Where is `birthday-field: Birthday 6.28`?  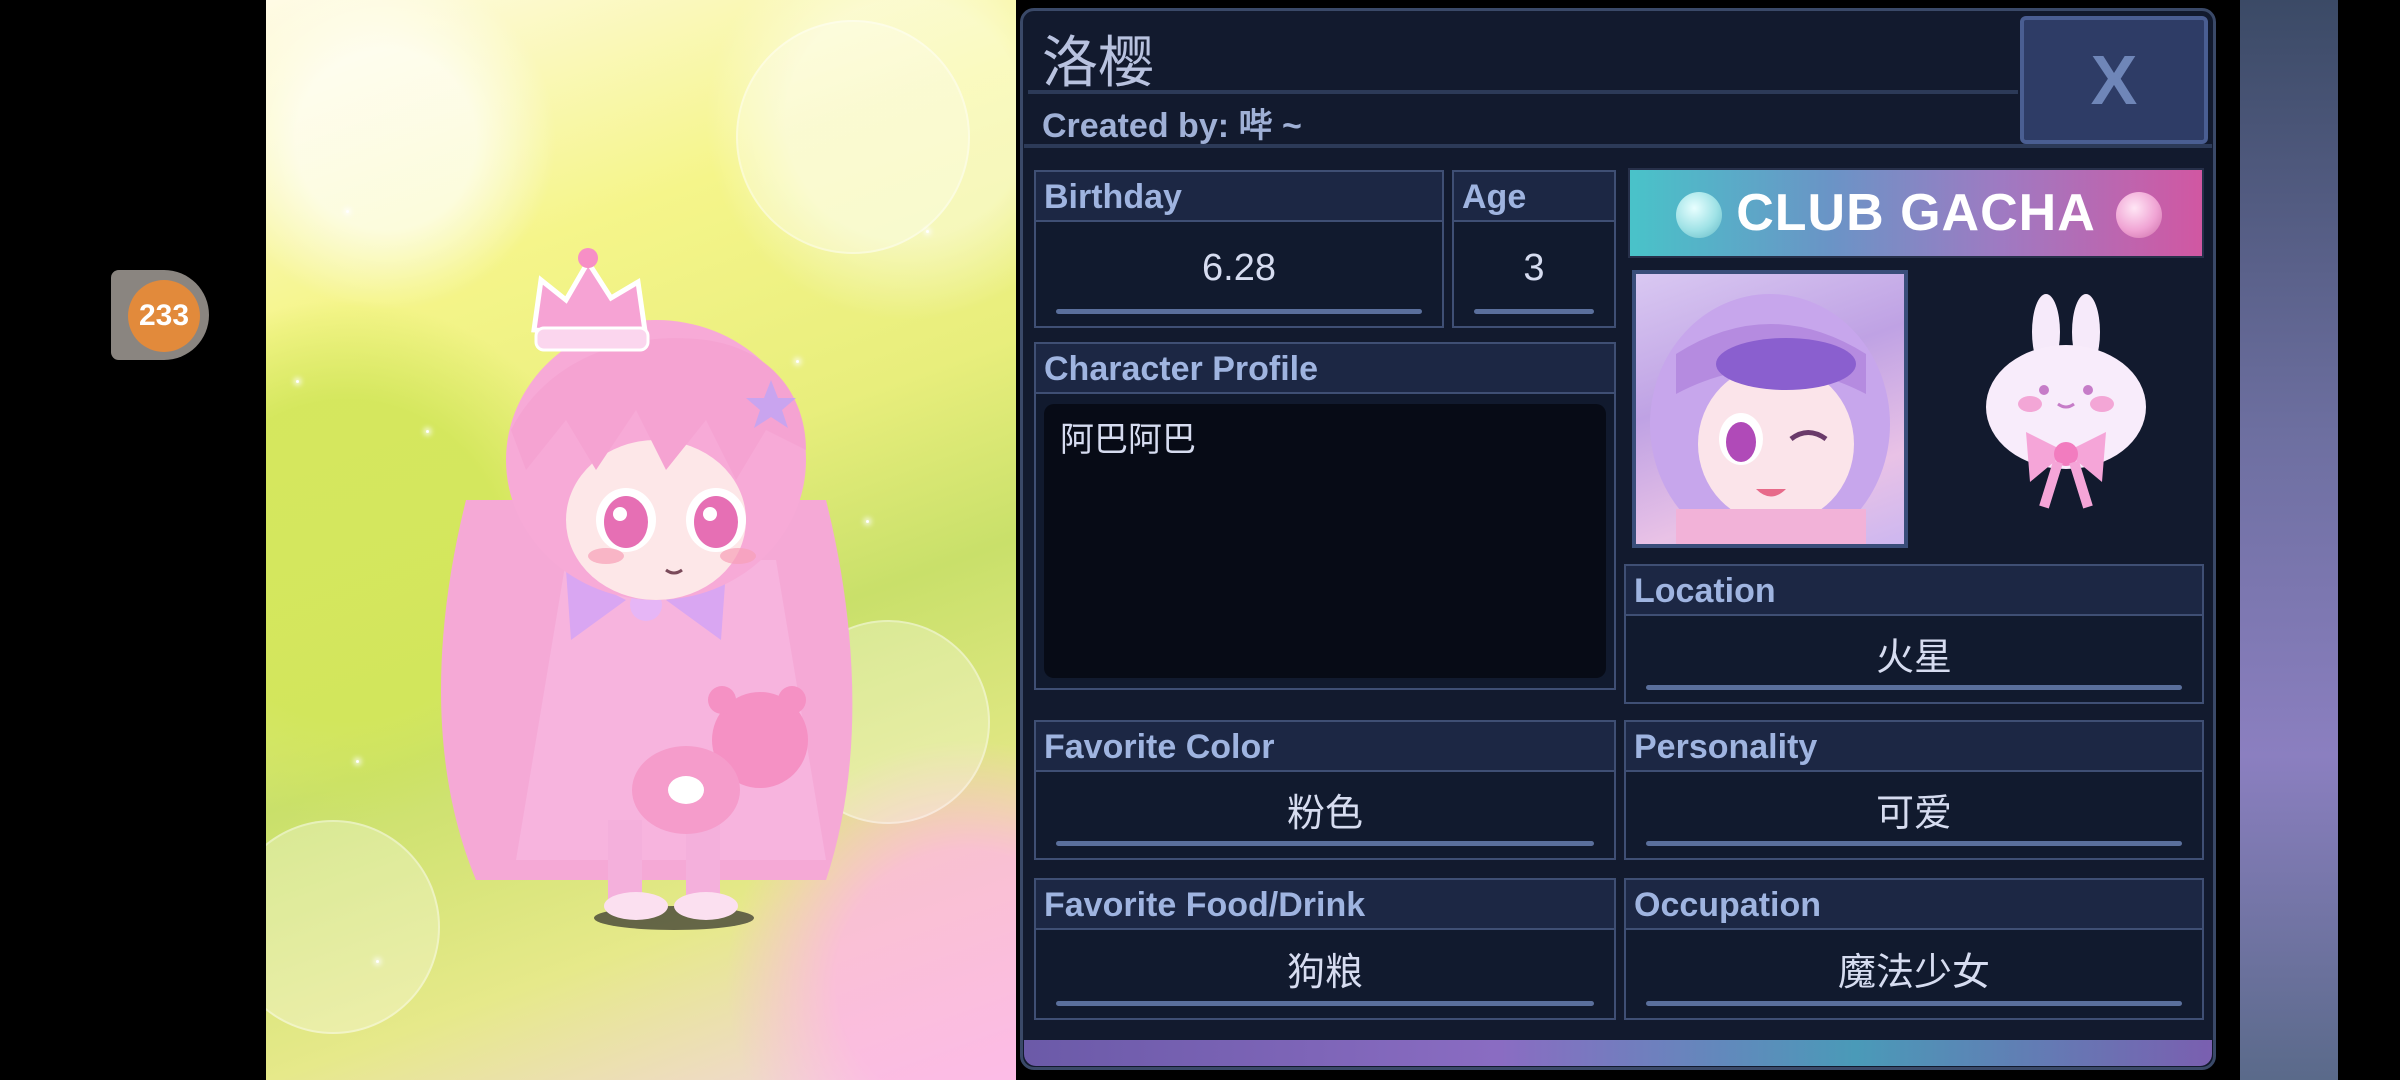
birthday-field: Birthday 6.28 is located at coordinates (1239, 249).